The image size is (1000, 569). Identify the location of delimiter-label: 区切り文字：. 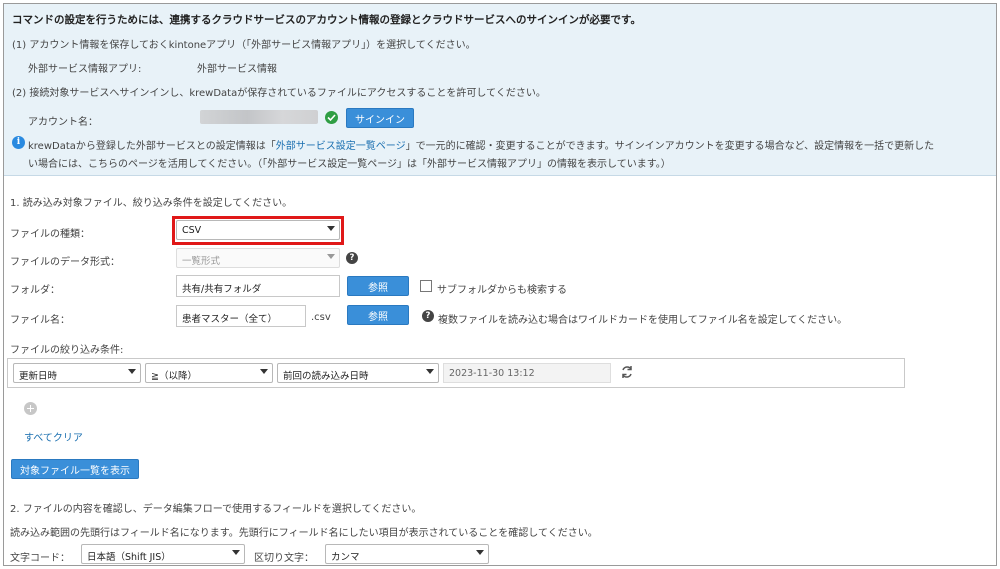
(284, 558).